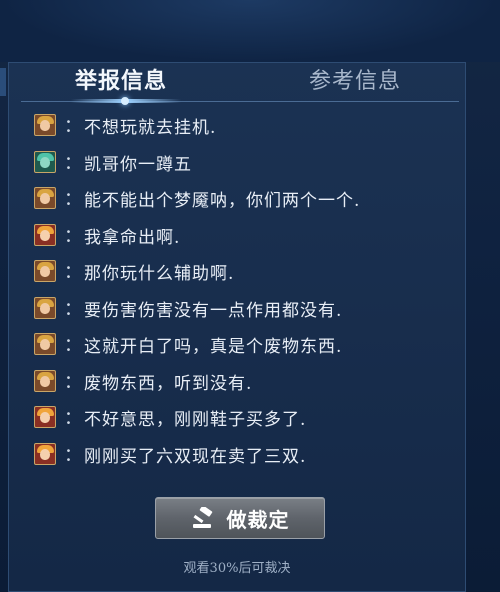 This screenshot has width=500, height=592. I want to click on chat-message: ： 不好意思，刚刚鞋子买多了., so click(170, 417).